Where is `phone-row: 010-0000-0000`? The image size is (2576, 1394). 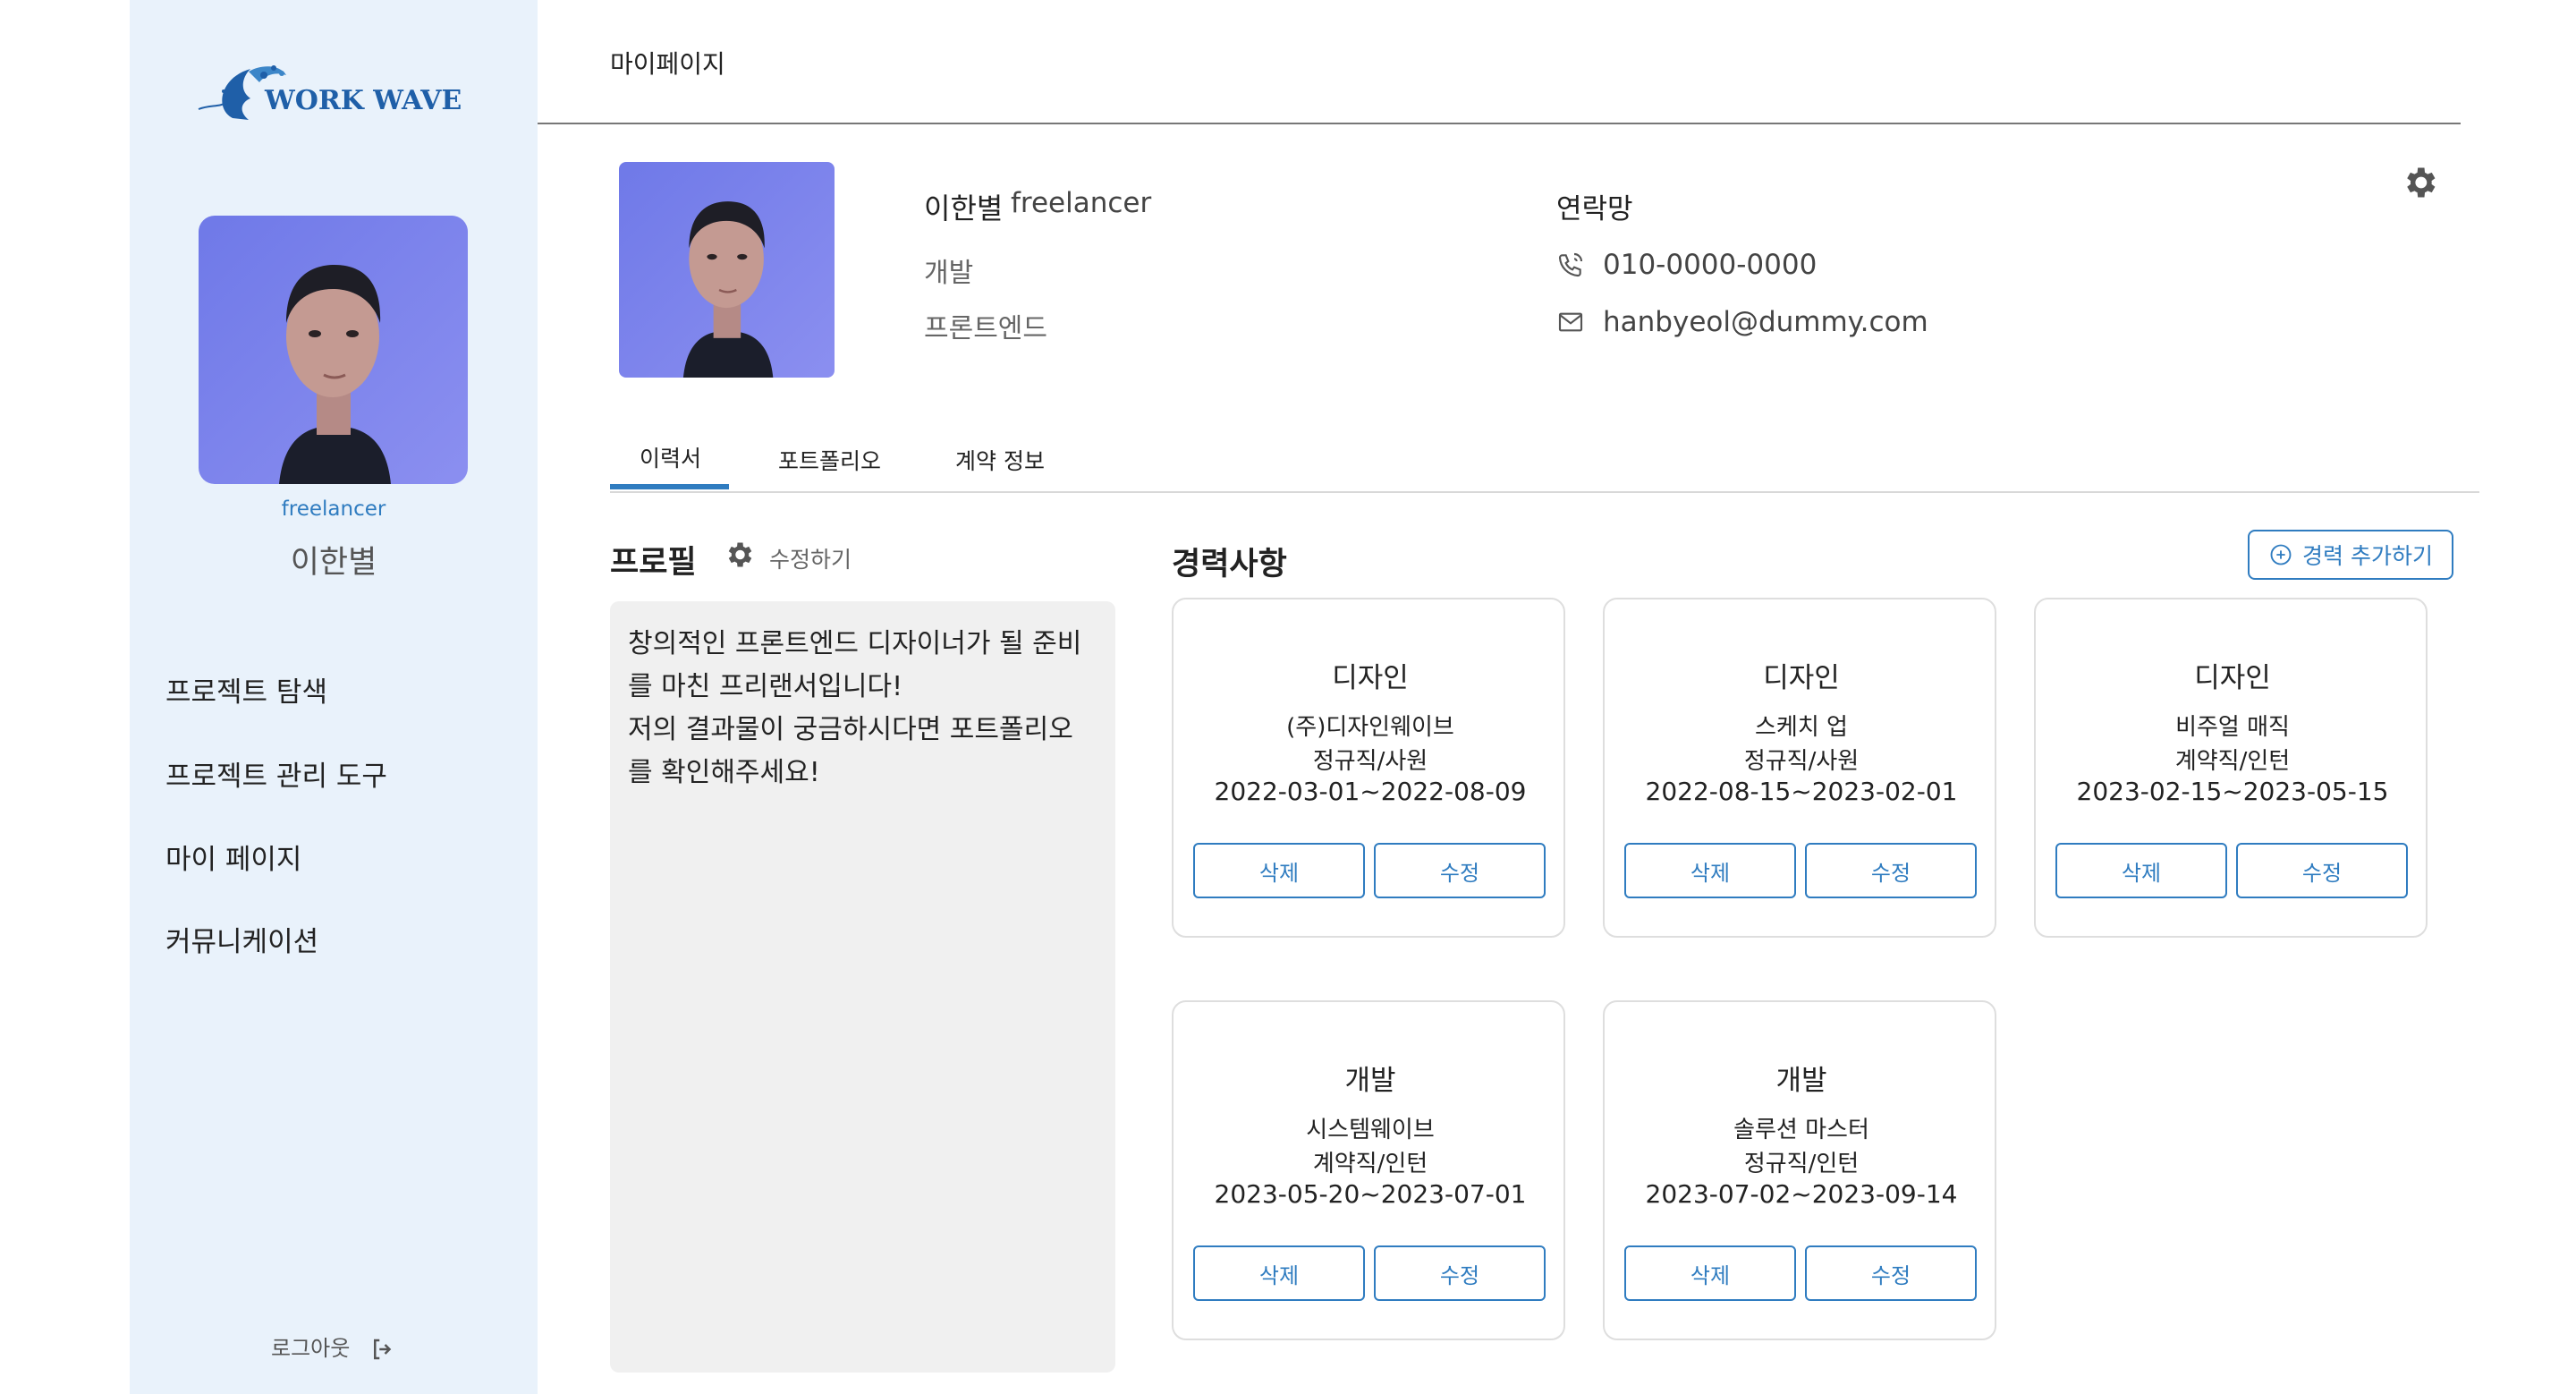
phone-row: 010-0000-0000 is located at coordinates (1686, 265).